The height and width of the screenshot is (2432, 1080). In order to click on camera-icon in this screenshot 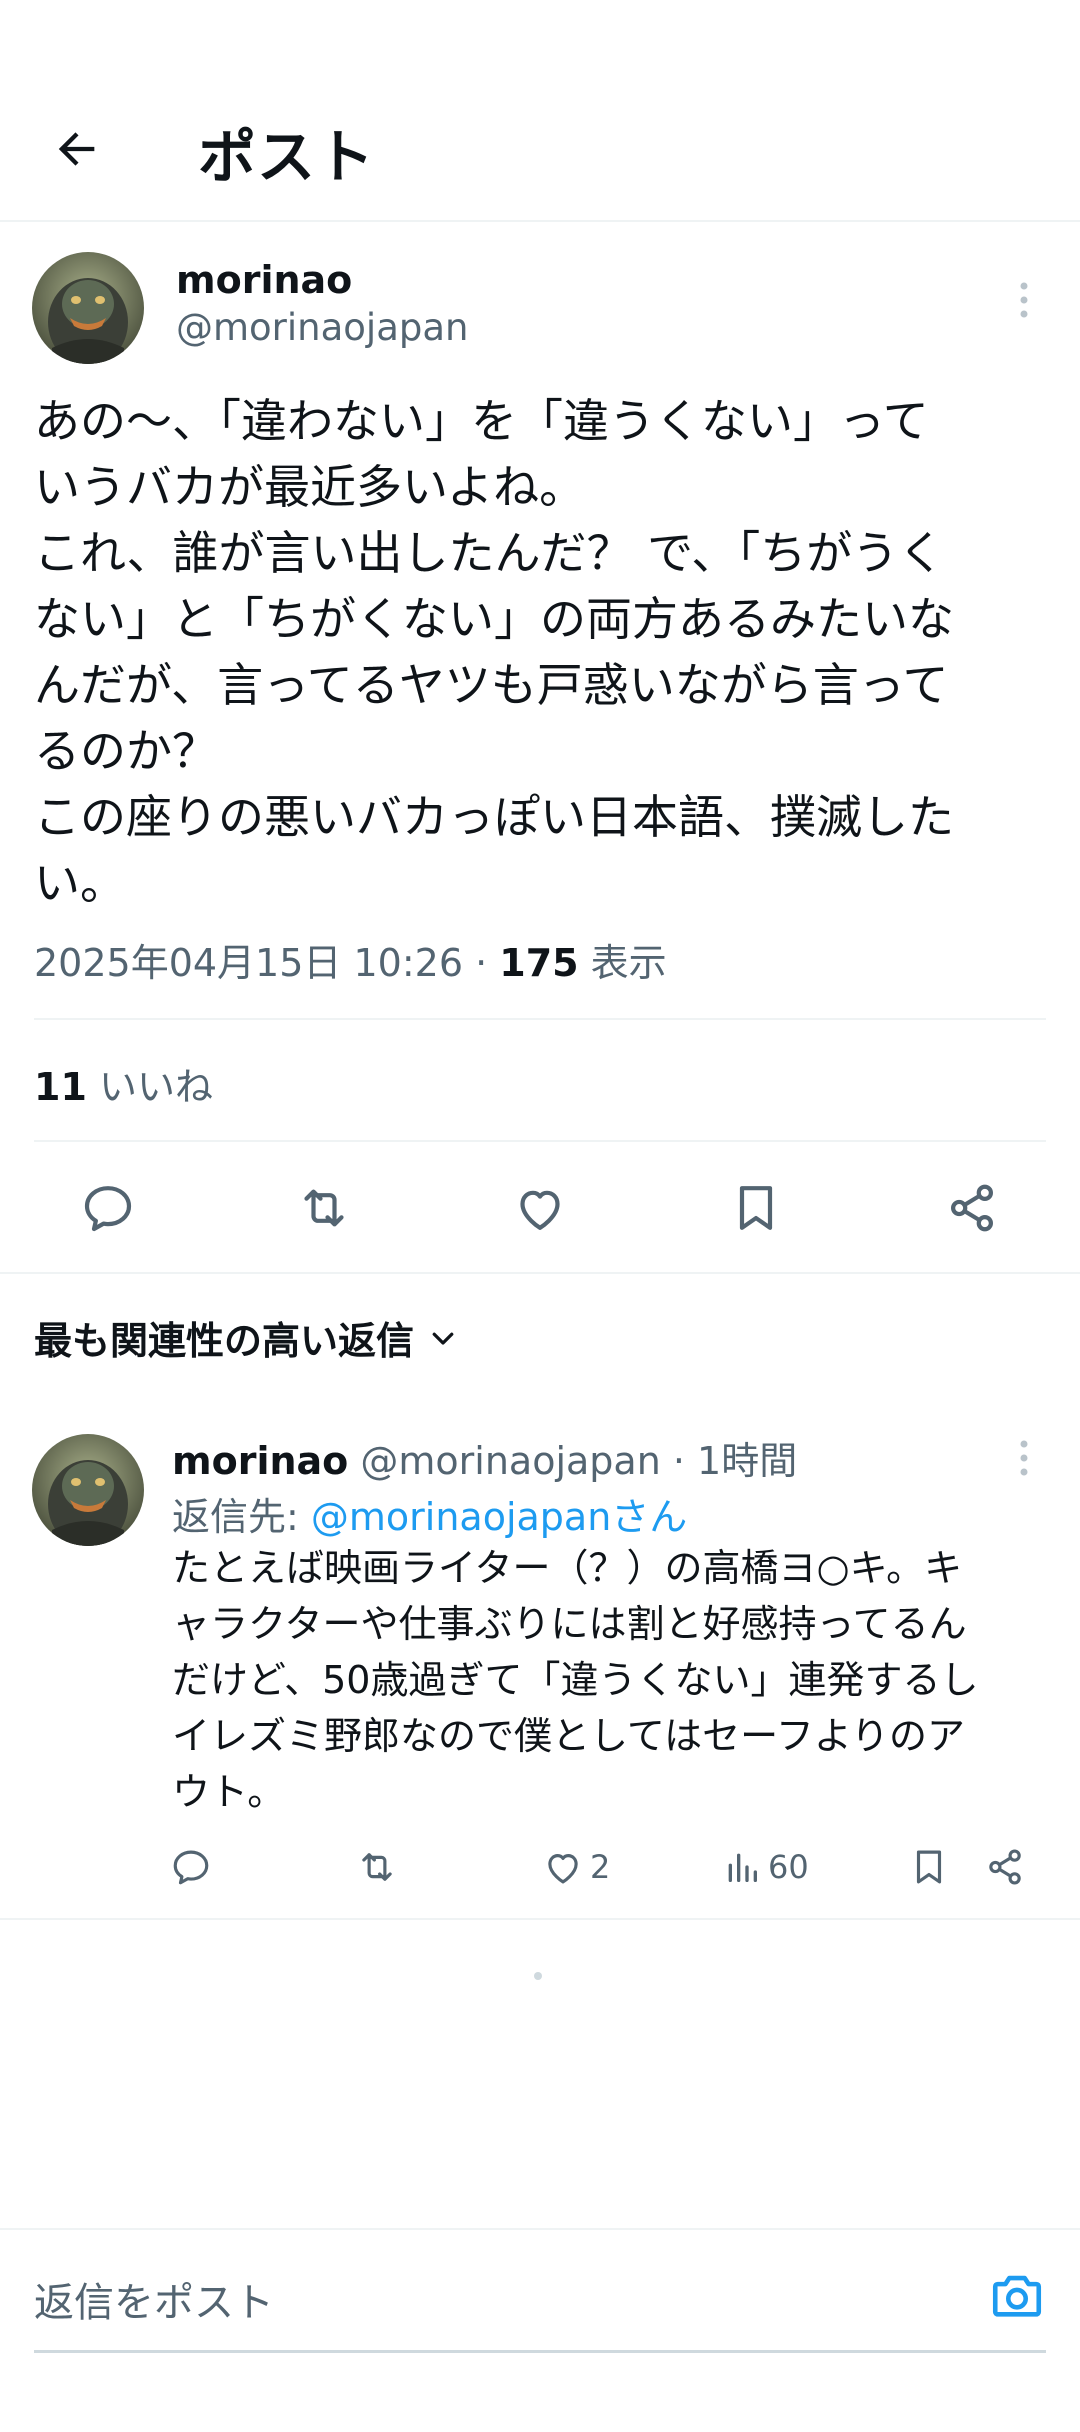, I will do `click(1017, 2296)`.